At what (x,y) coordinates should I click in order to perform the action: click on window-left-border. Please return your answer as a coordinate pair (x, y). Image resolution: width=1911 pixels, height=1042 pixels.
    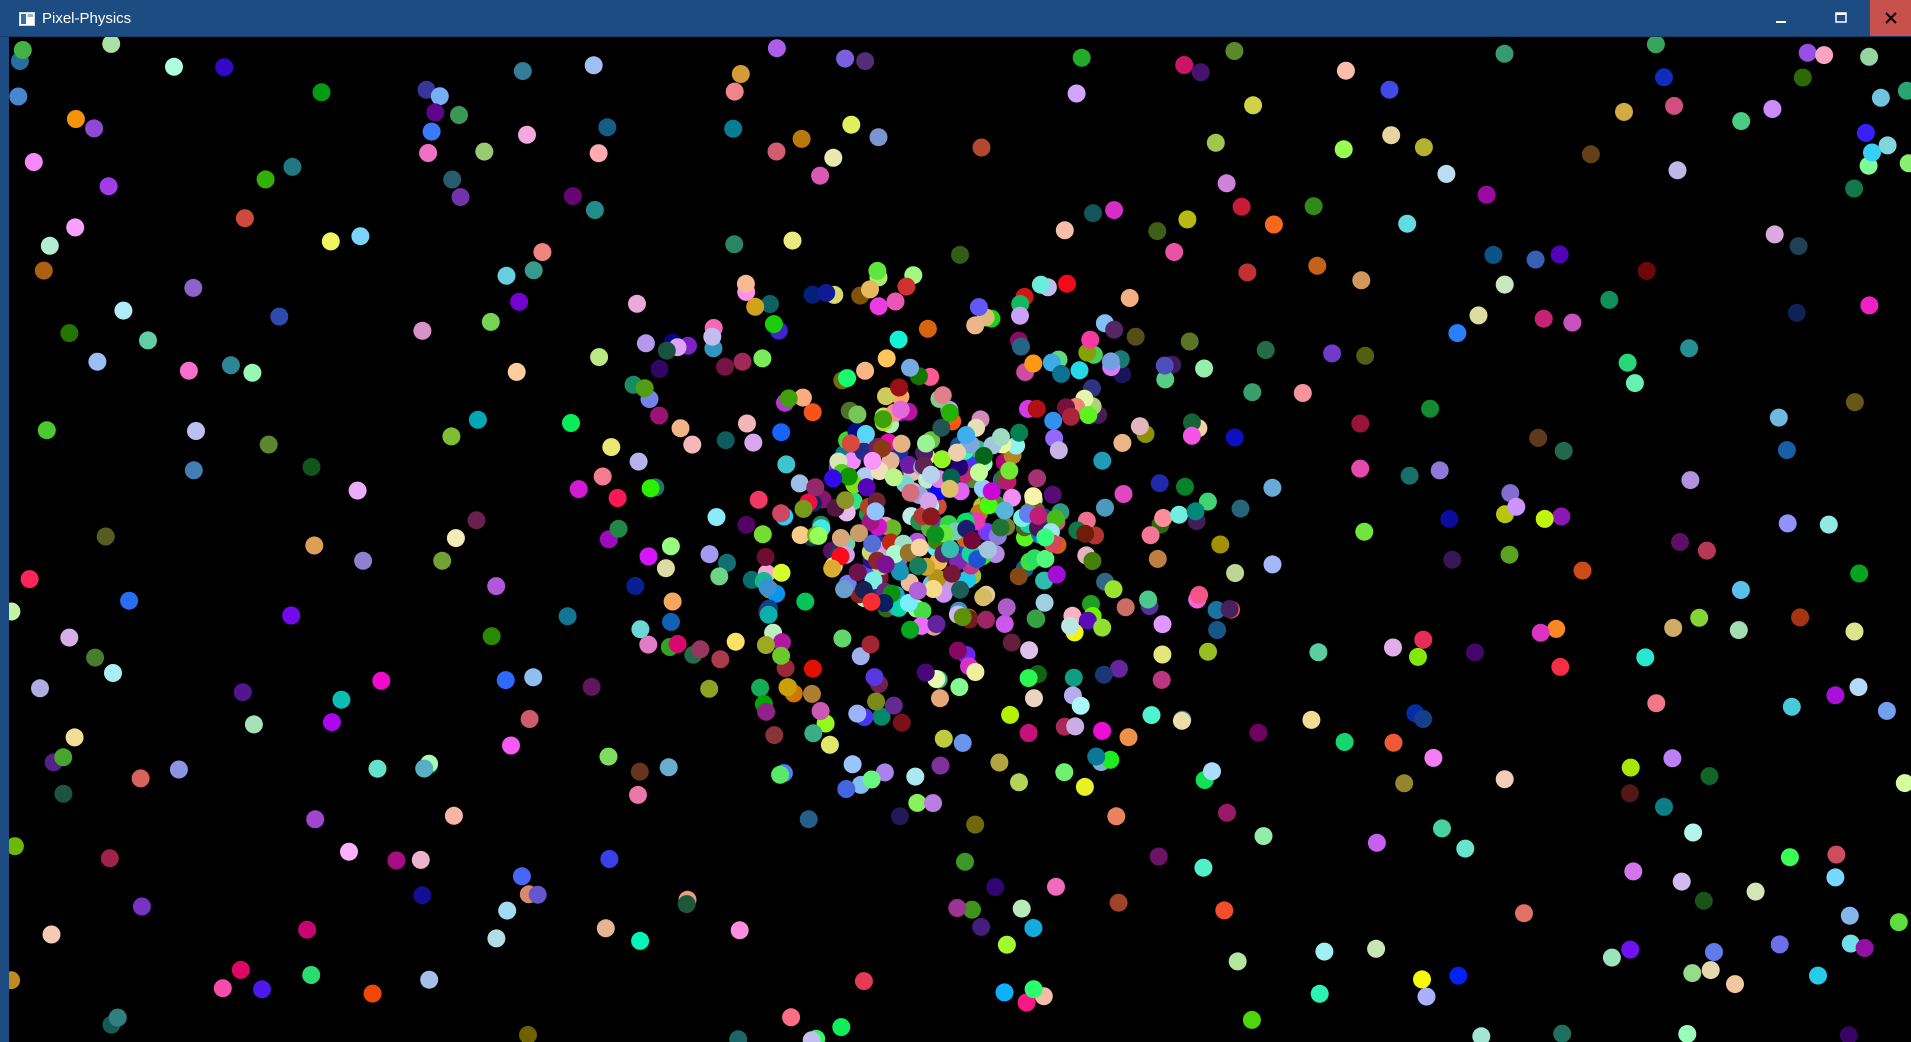
    Looking at the image, I should click on (4, 539).